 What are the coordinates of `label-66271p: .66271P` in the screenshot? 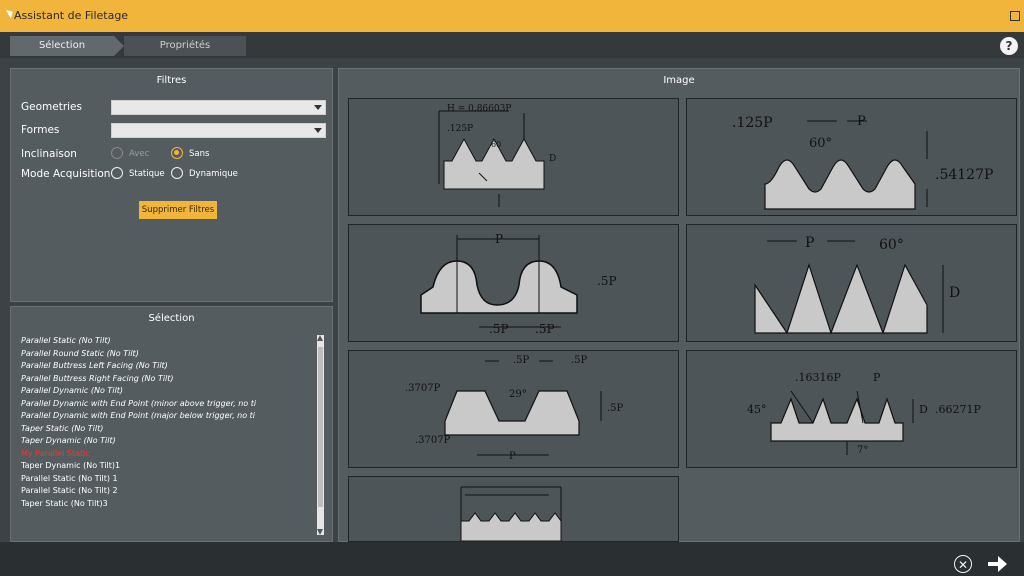 It's located at (958, 409).